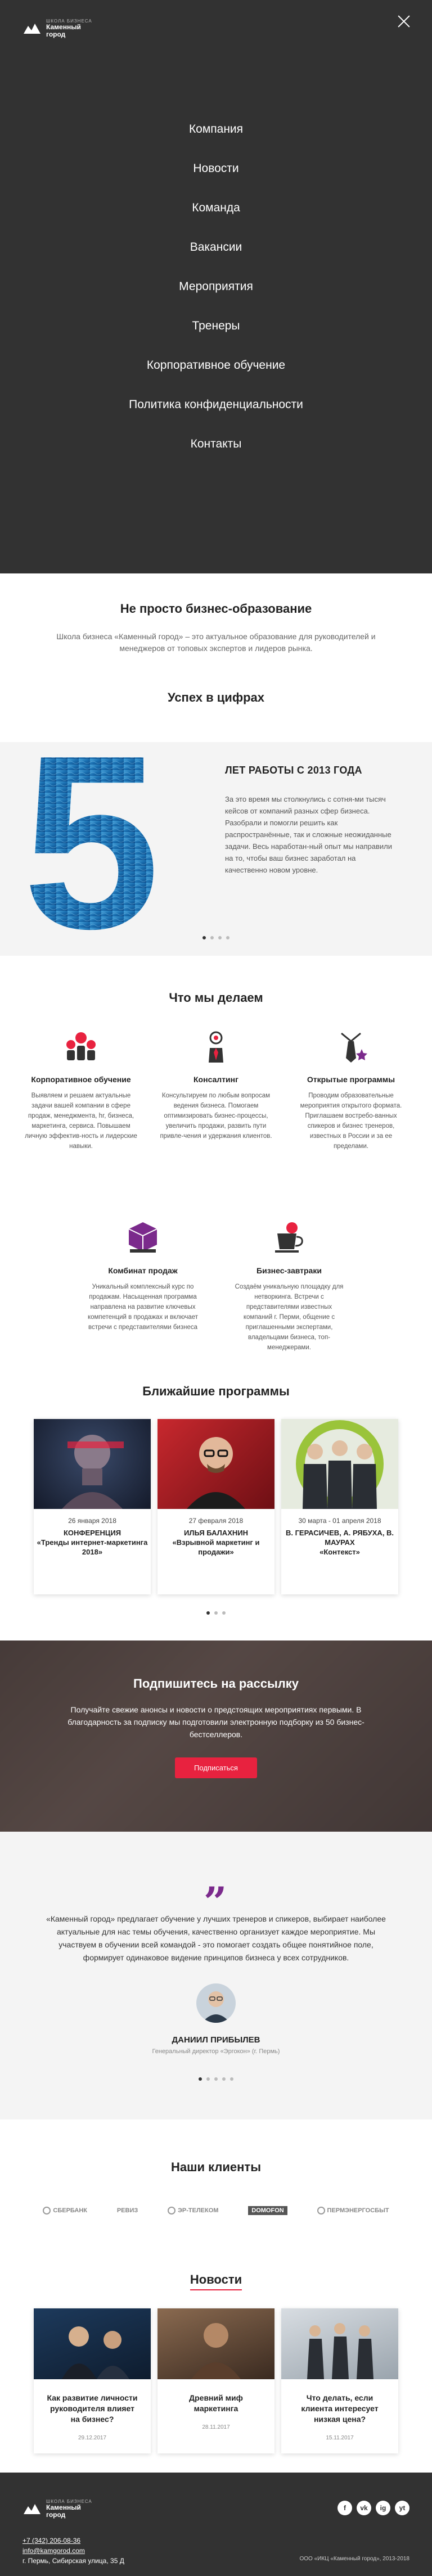 Image resolution: width=432 pixels, height=2576 pixels. I want to click on program-title: В. ГЕРАСИЧЕВ, А. РЯБУХА, В. МАУРАХ, so click(339, 1538).